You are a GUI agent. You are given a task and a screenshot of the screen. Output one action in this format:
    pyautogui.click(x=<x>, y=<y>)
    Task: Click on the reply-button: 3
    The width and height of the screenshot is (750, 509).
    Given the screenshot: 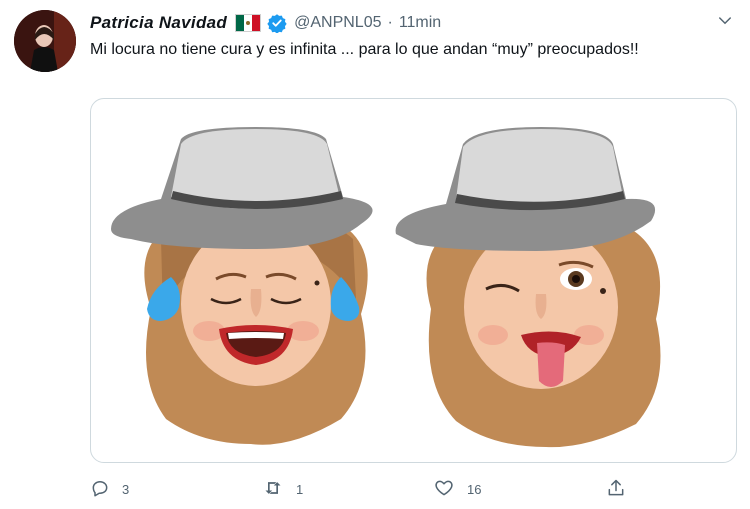 What is the action you would take?
    pyautogui.click(x=109, y=489)
    